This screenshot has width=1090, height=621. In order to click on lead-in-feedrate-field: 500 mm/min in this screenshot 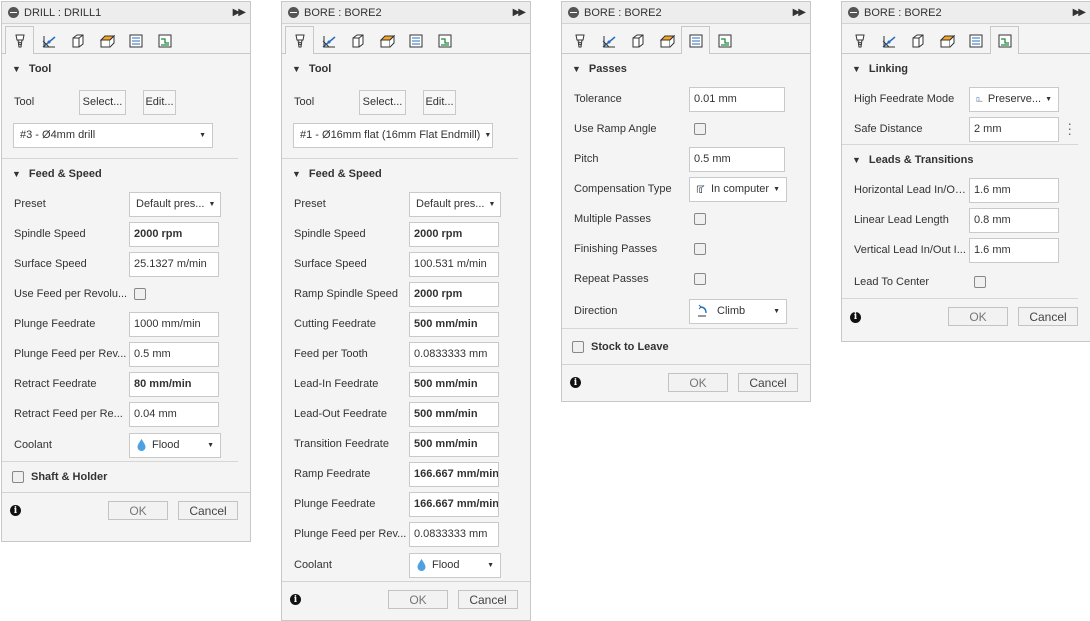, I will do `click(454, 384)`.